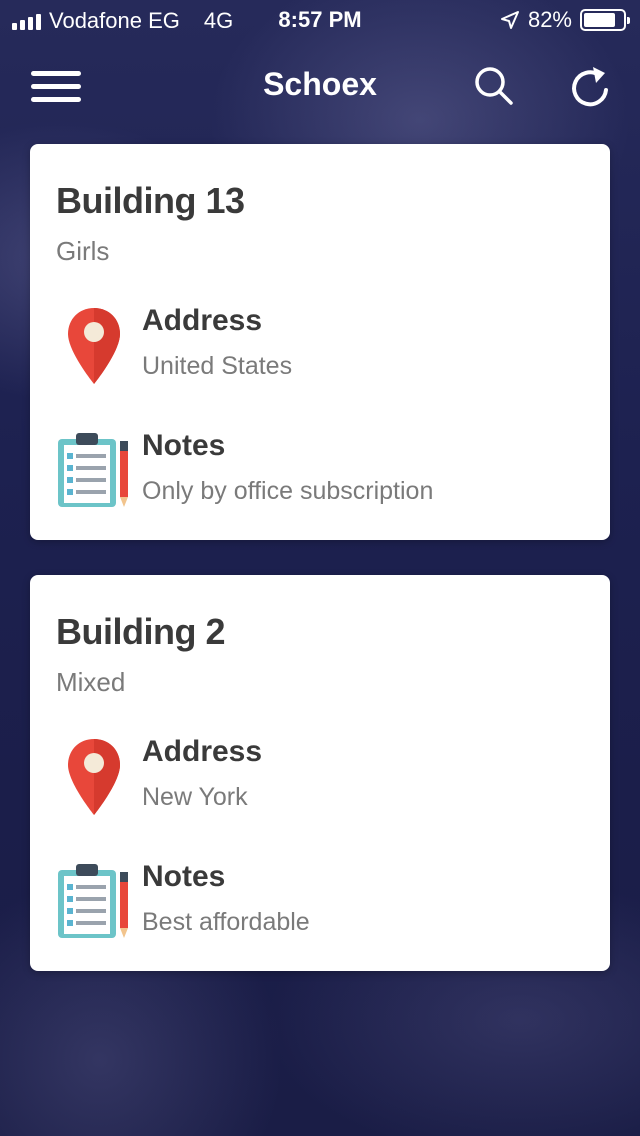  I want to click on refresh-button, so click(590, 86).